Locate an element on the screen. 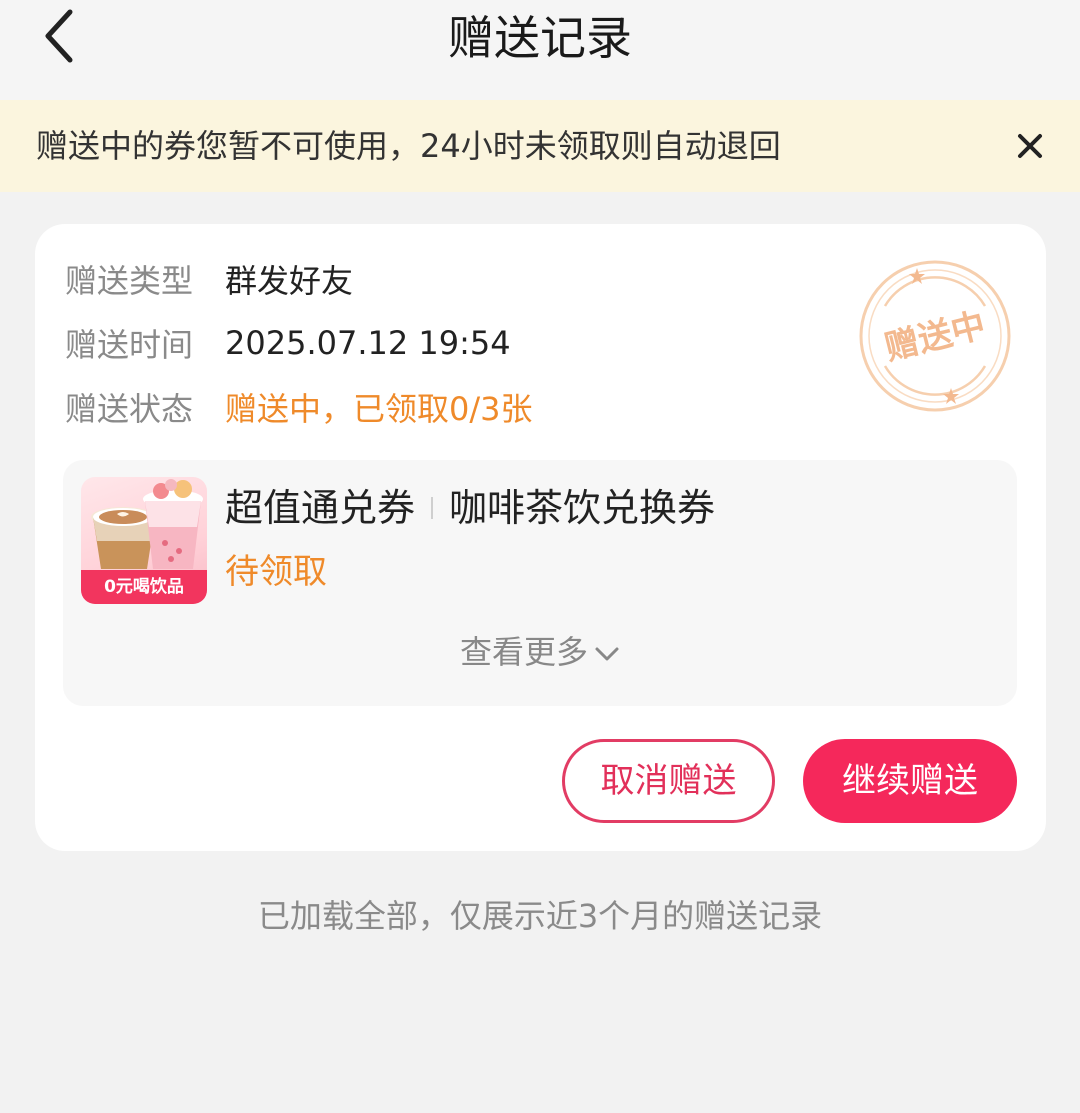 The height and width of the screenshot is (1113, 1080). stamp-text: 赠送中 is located at coordinates (935, 336).